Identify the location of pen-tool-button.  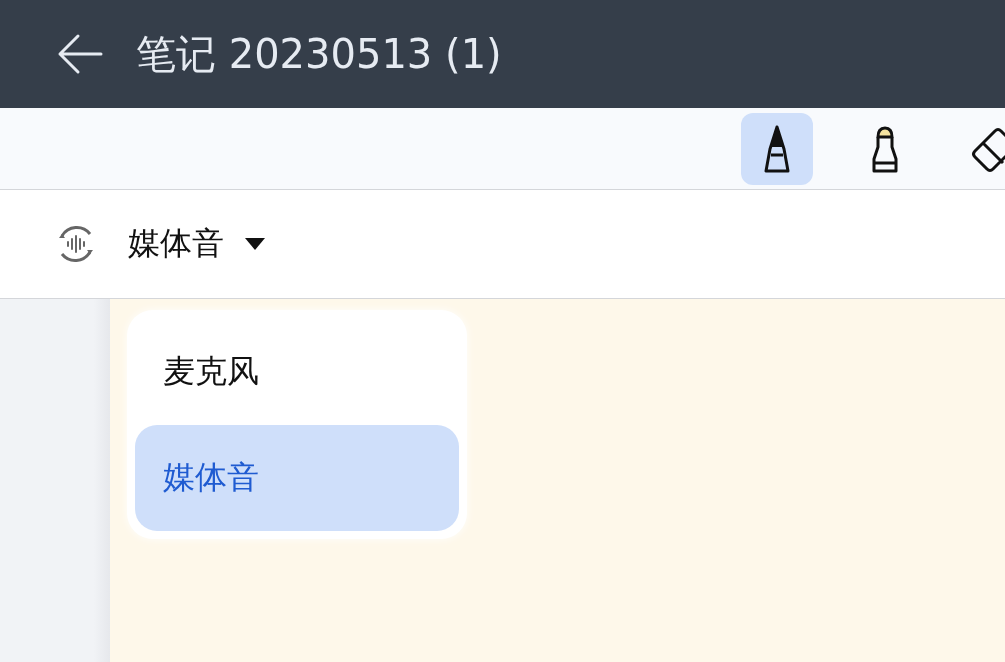
(777, 148).